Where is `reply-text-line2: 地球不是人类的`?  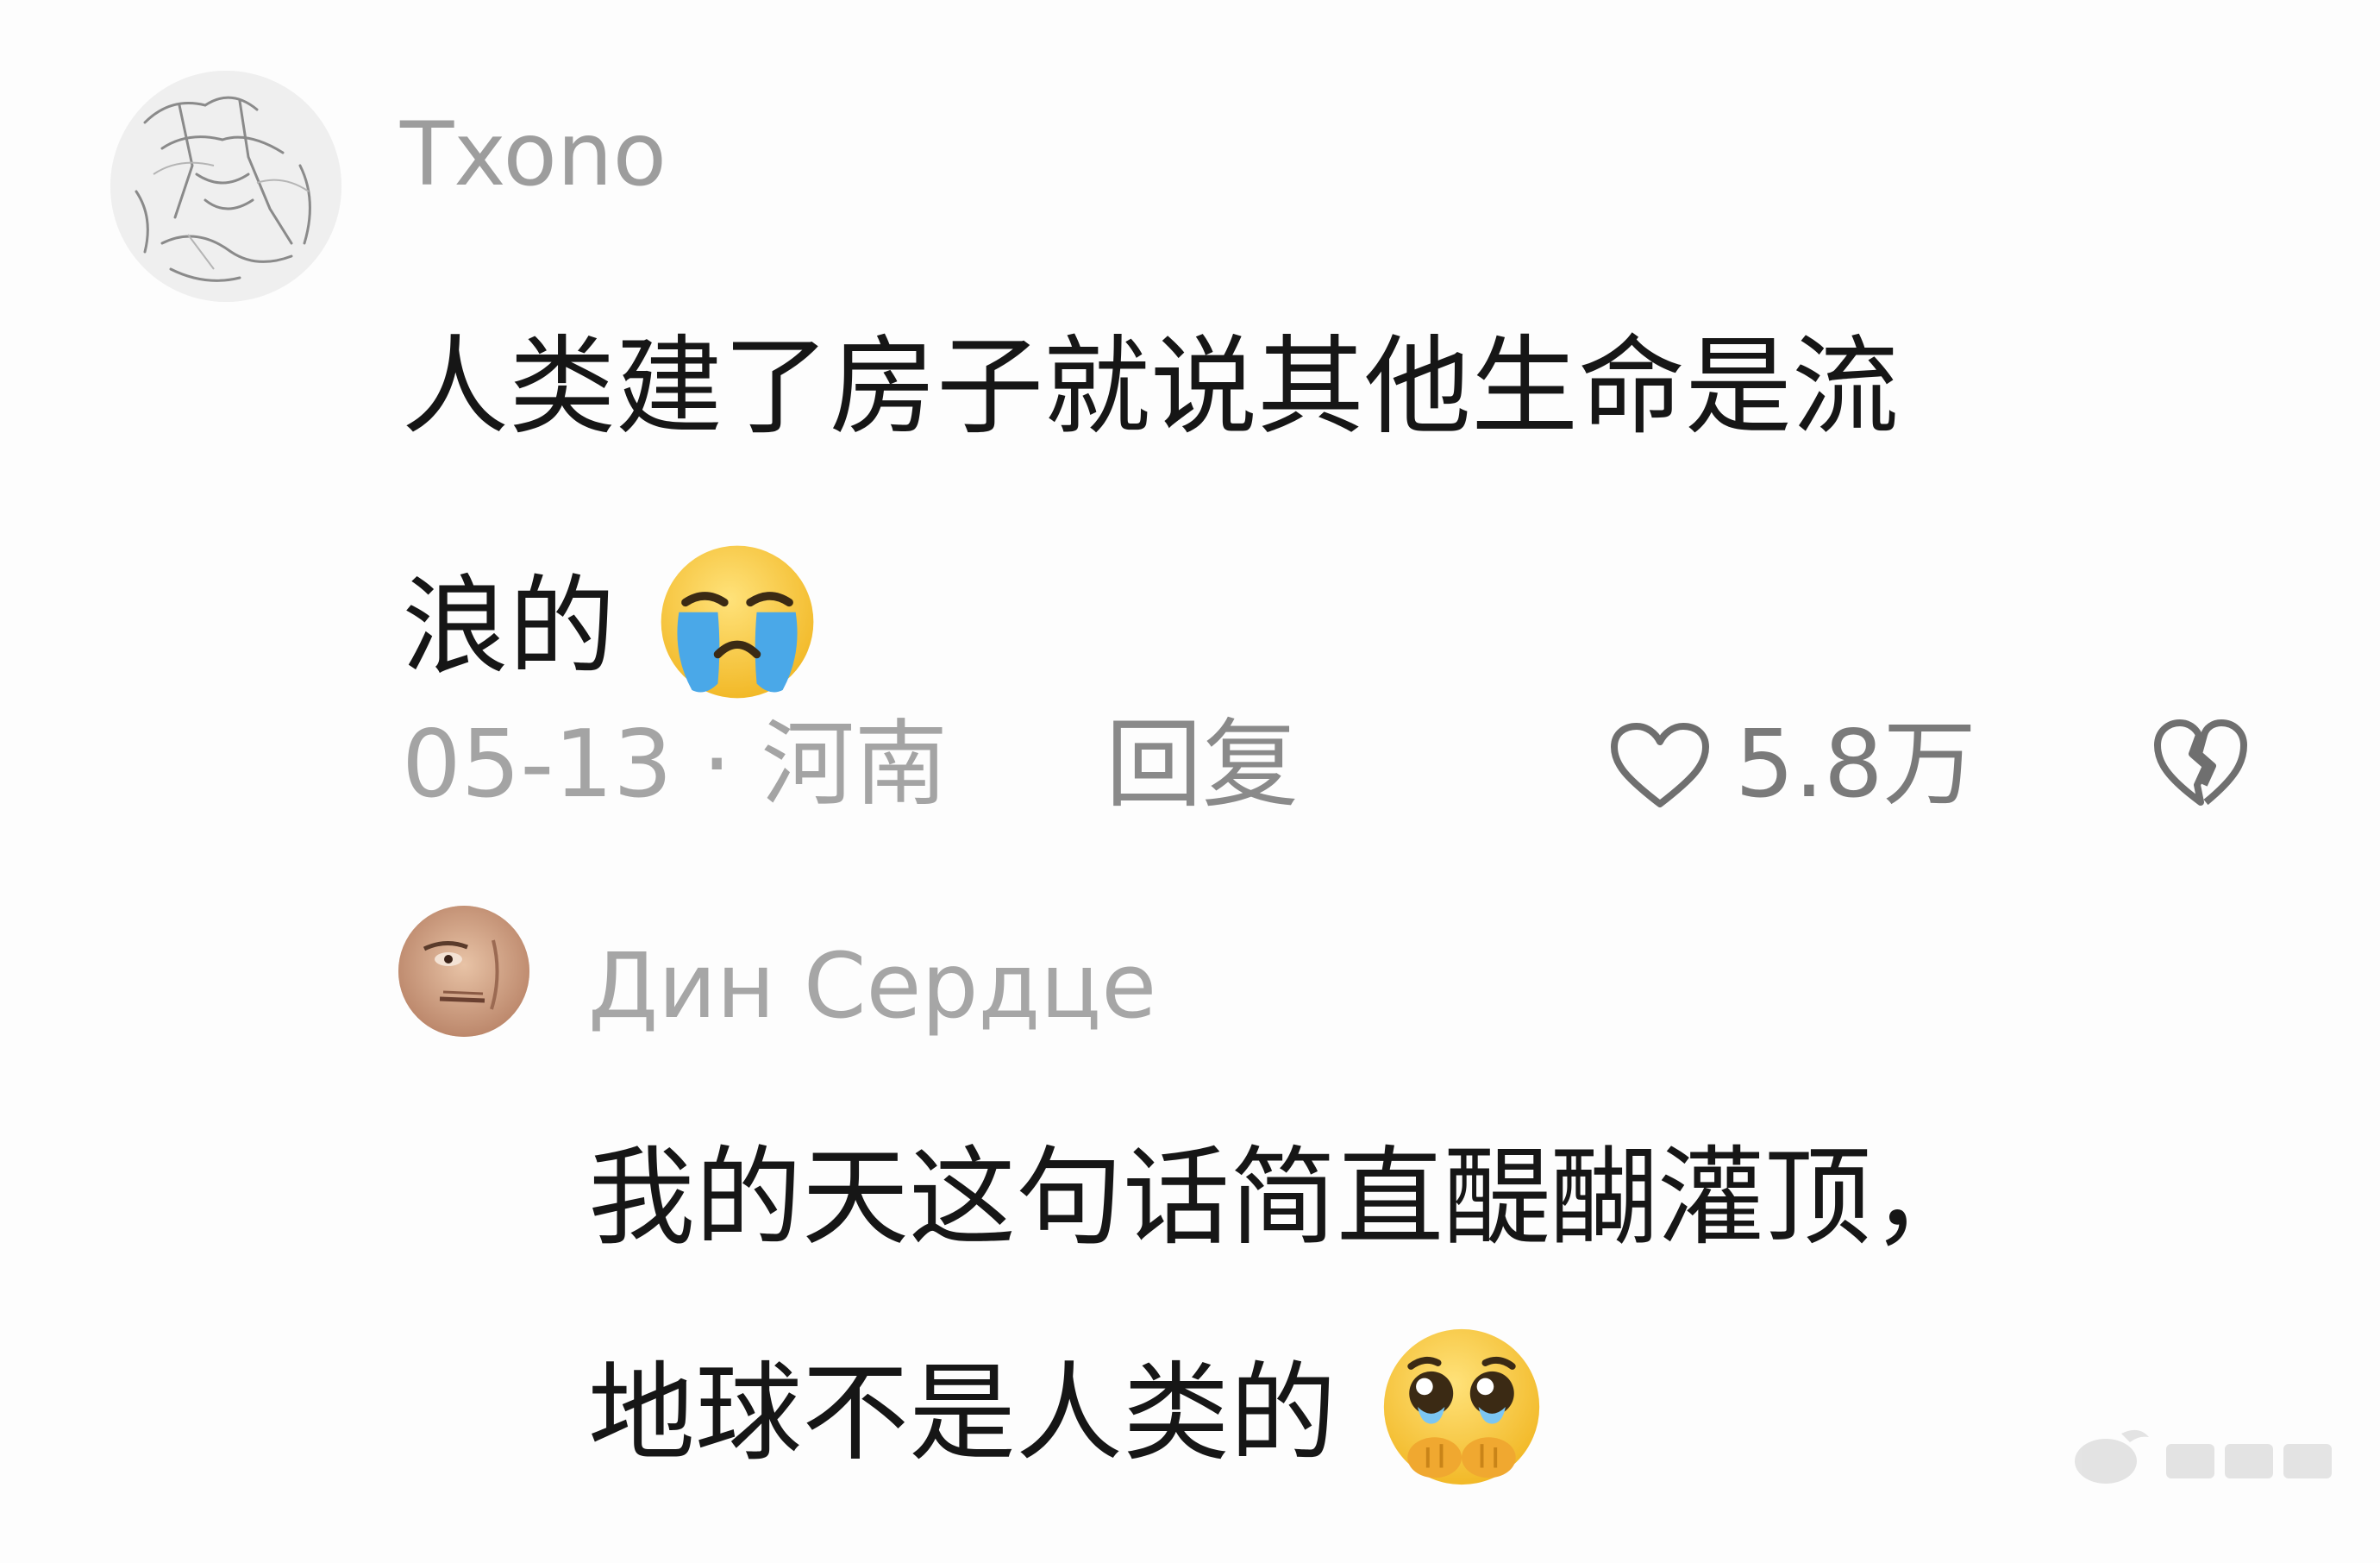
reply-text-line2: 地球不是人类的 is located at coordinates (963, 1414).